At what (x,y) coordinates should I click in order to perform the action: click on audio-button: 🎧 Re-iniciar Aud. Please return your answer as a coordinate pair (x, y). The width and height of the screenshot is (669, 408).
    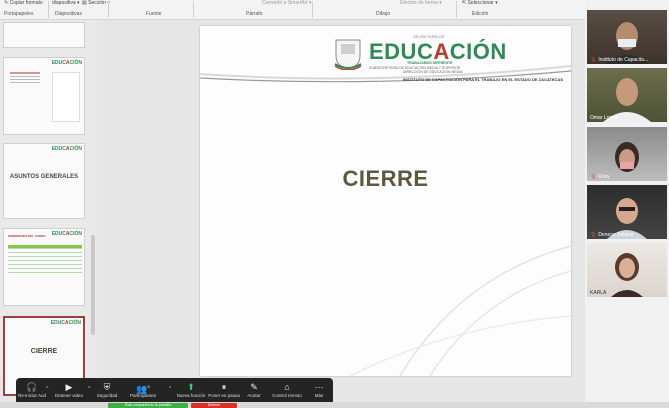
    Looking at the image, I should click on (32, 389).